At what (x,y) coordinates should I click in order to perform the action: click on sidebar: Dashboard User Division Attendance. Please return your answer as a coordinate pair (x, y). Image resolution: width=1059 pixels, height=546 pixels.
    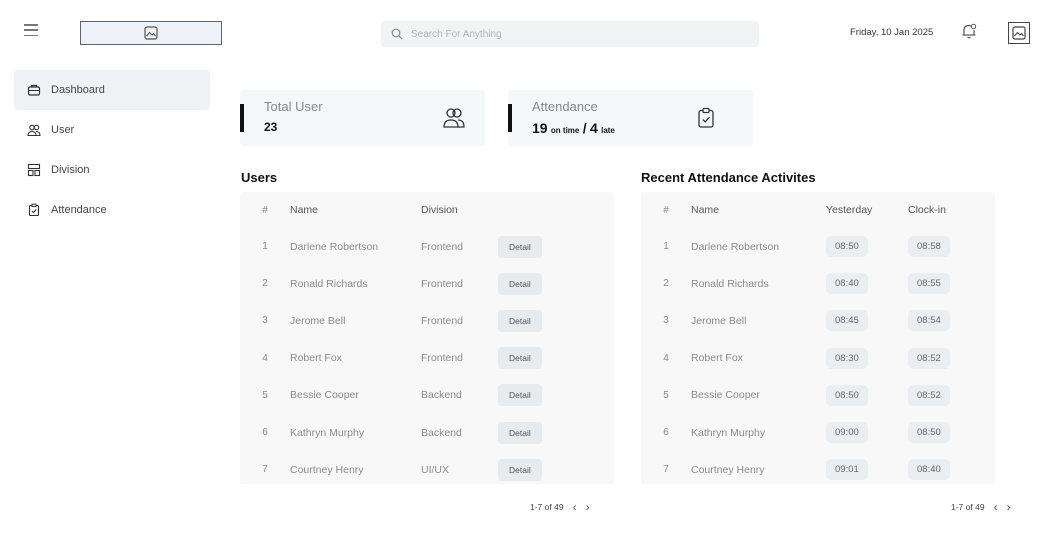
    Looking at the image, I should click on (112, 150).